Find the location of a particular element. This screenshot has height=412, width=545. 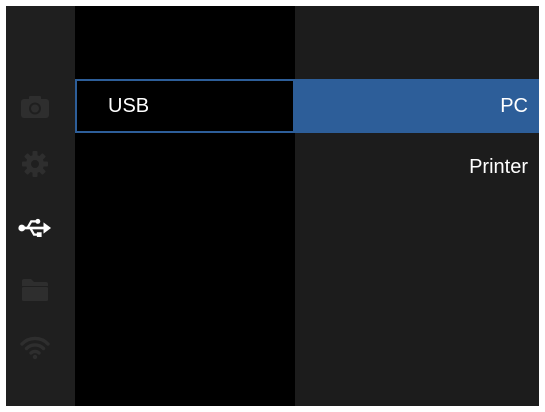

camera-icon is located at coordinates (35, 107).